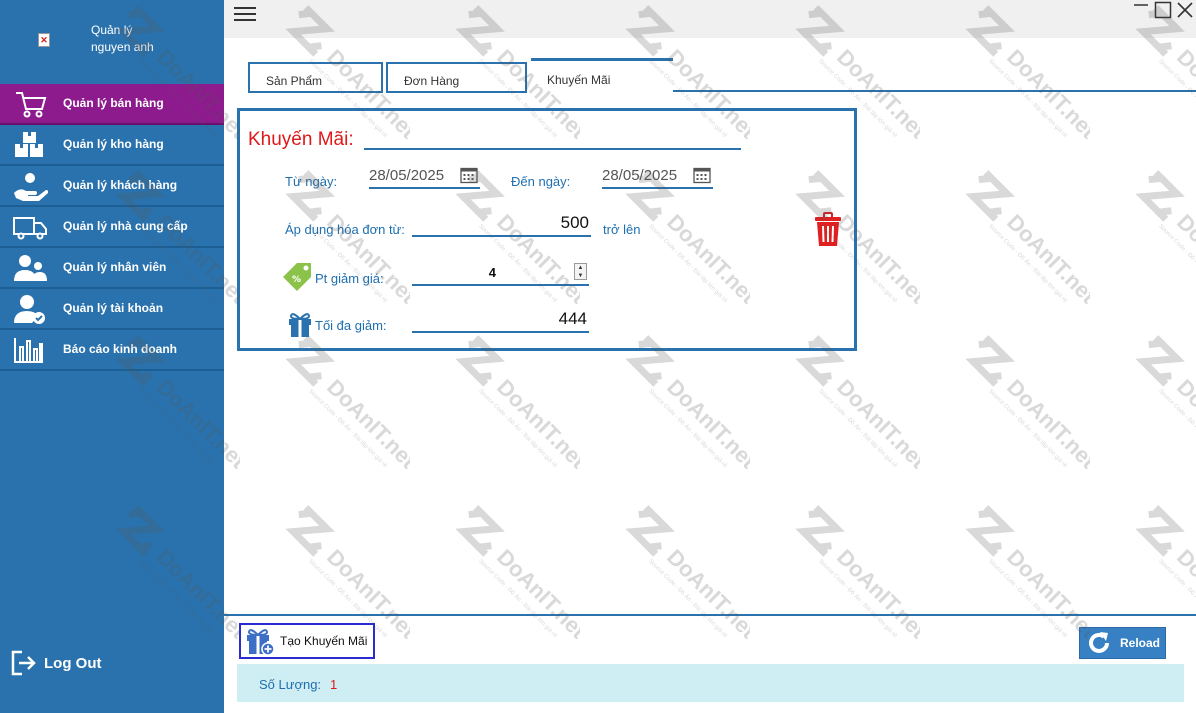  I want to click on min-invoice-label: Áp dụng hóa đơn từ:, so click(345, 229).